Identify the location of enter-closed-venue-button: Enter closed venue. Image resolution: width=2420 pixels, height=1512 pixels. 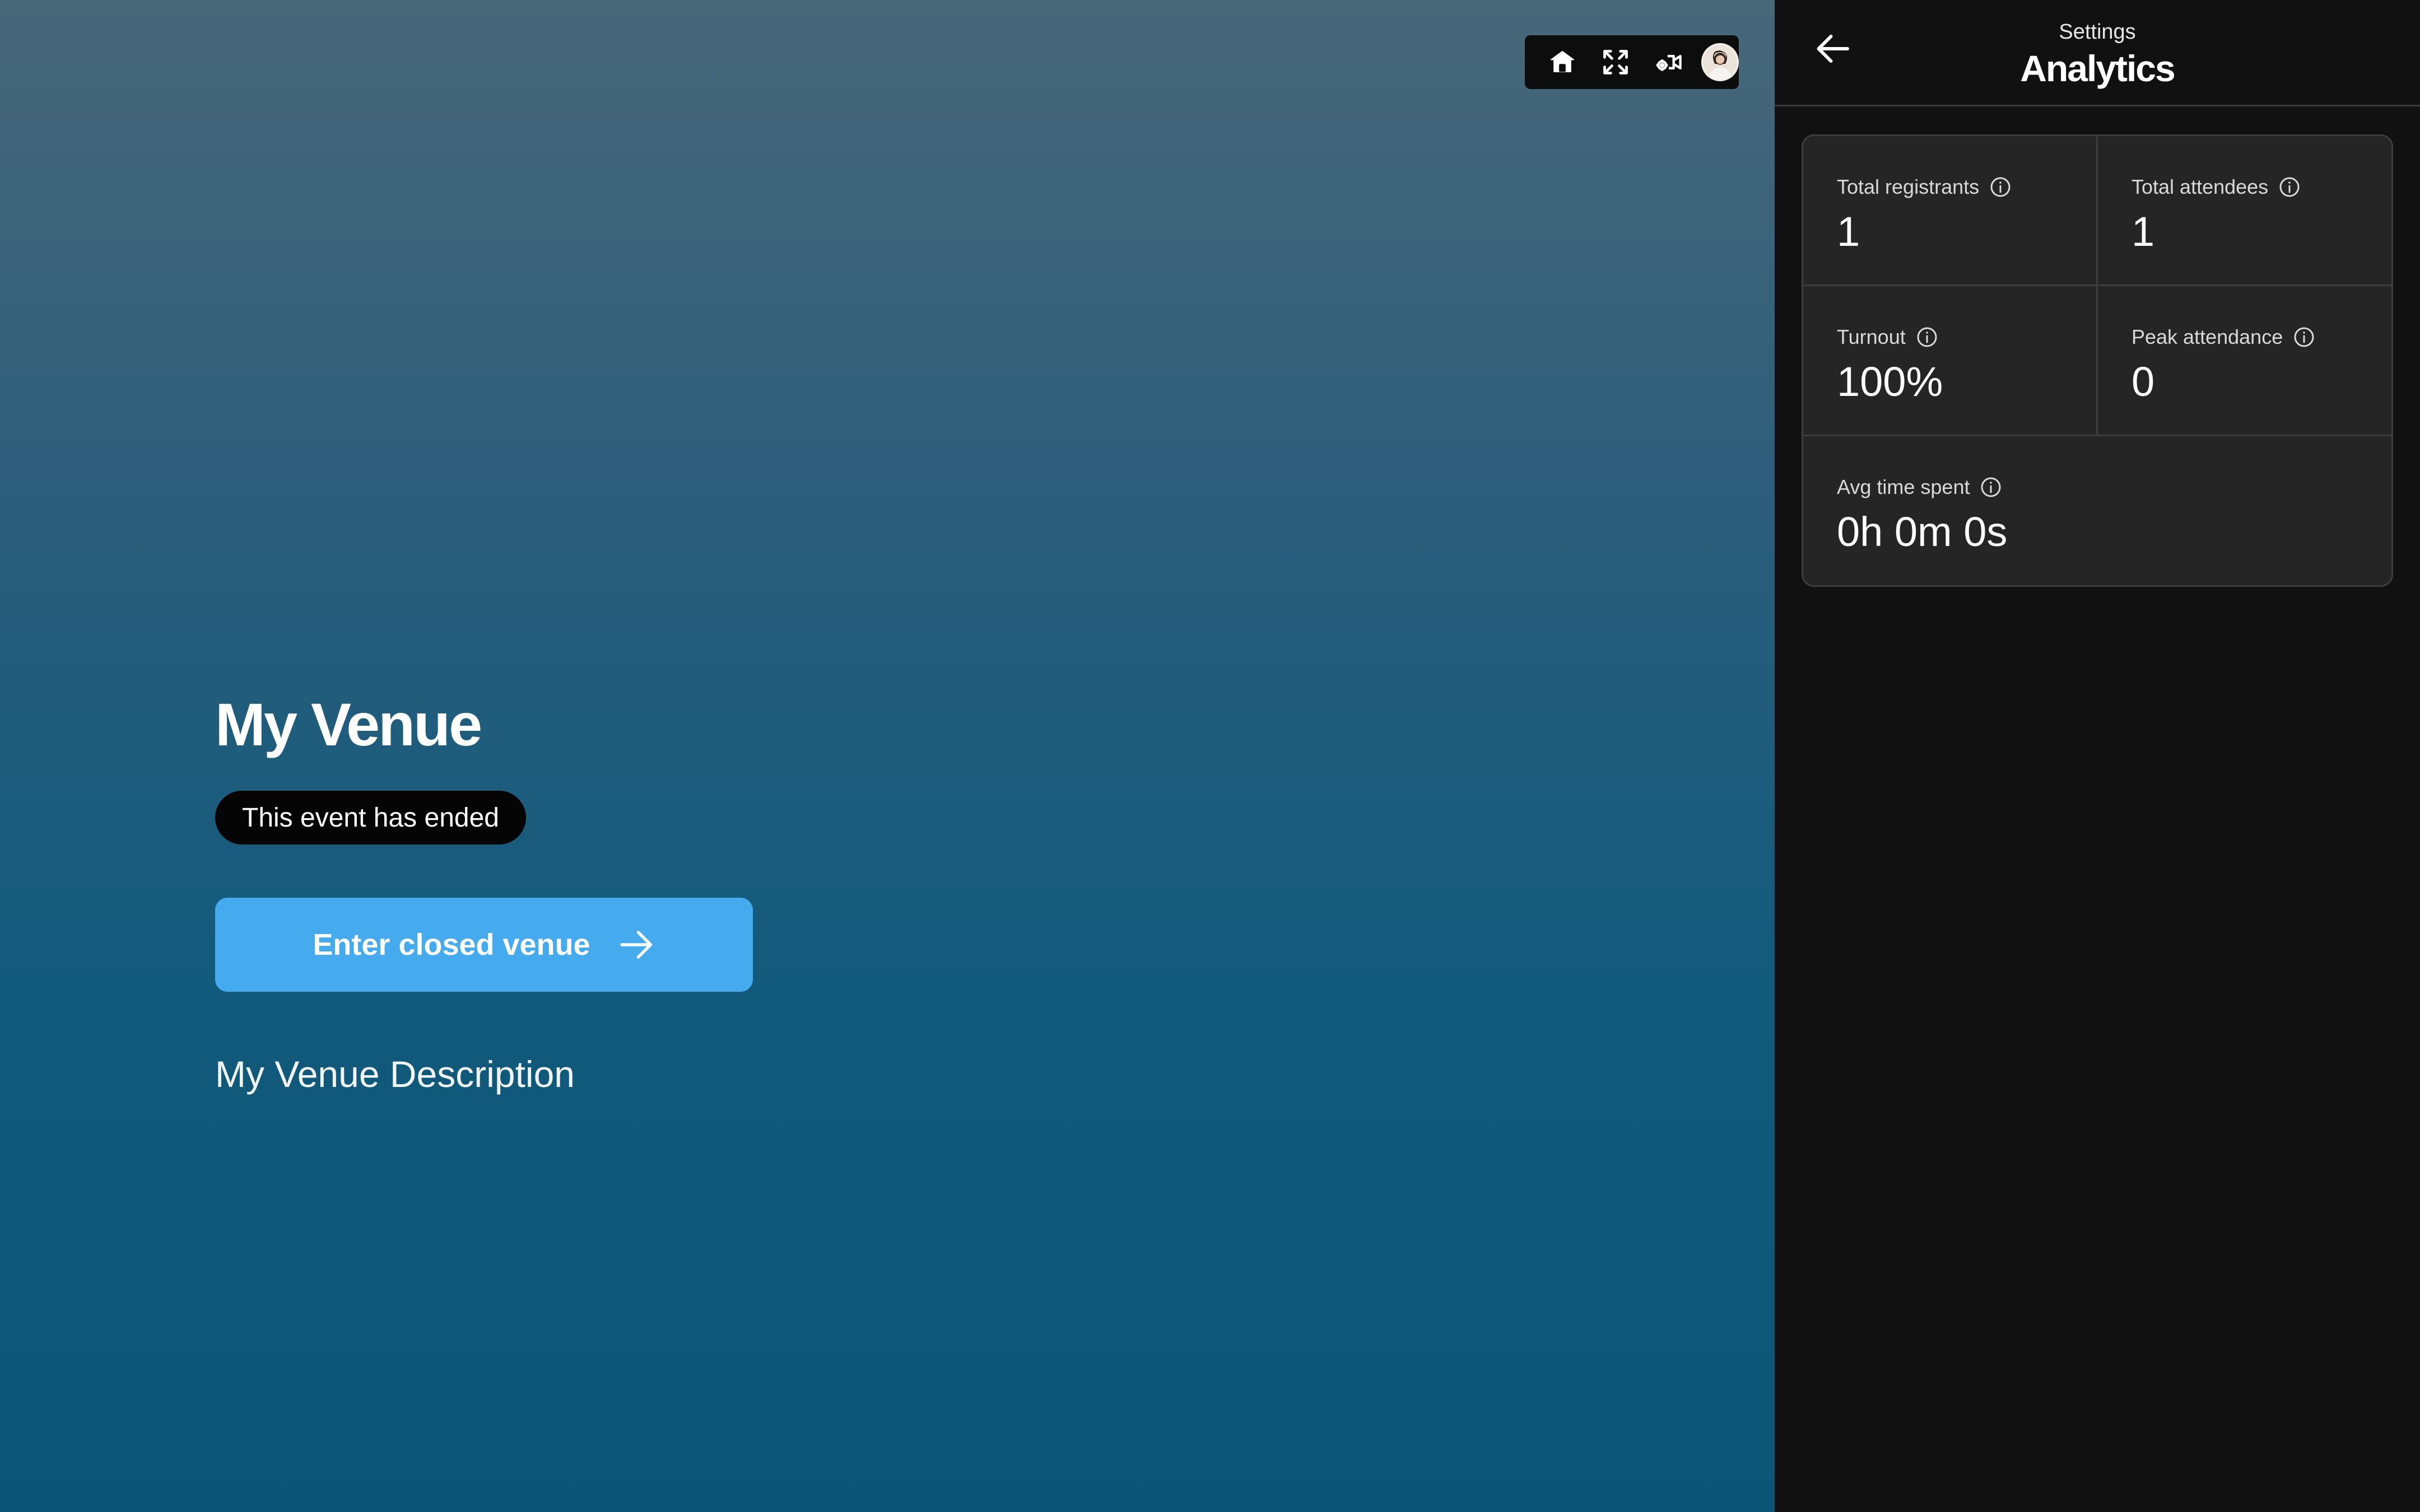
(484, 945).